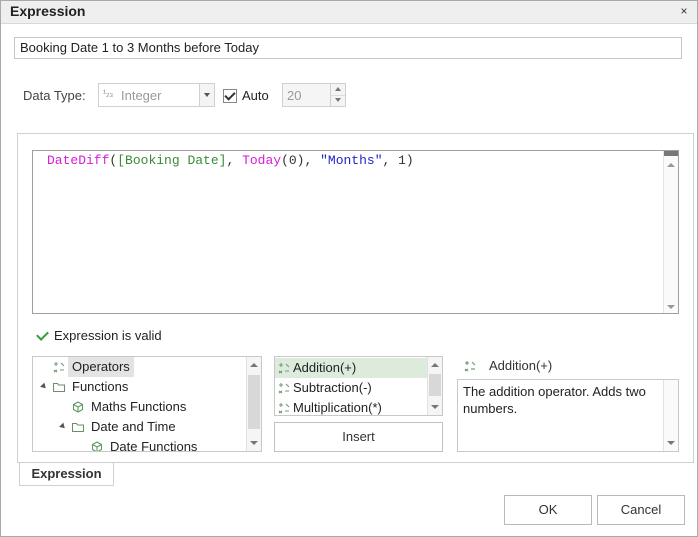 The height and width of the screenshot is (537, 698). I want to click on title-bar: Expression ×, so click(349, 12).